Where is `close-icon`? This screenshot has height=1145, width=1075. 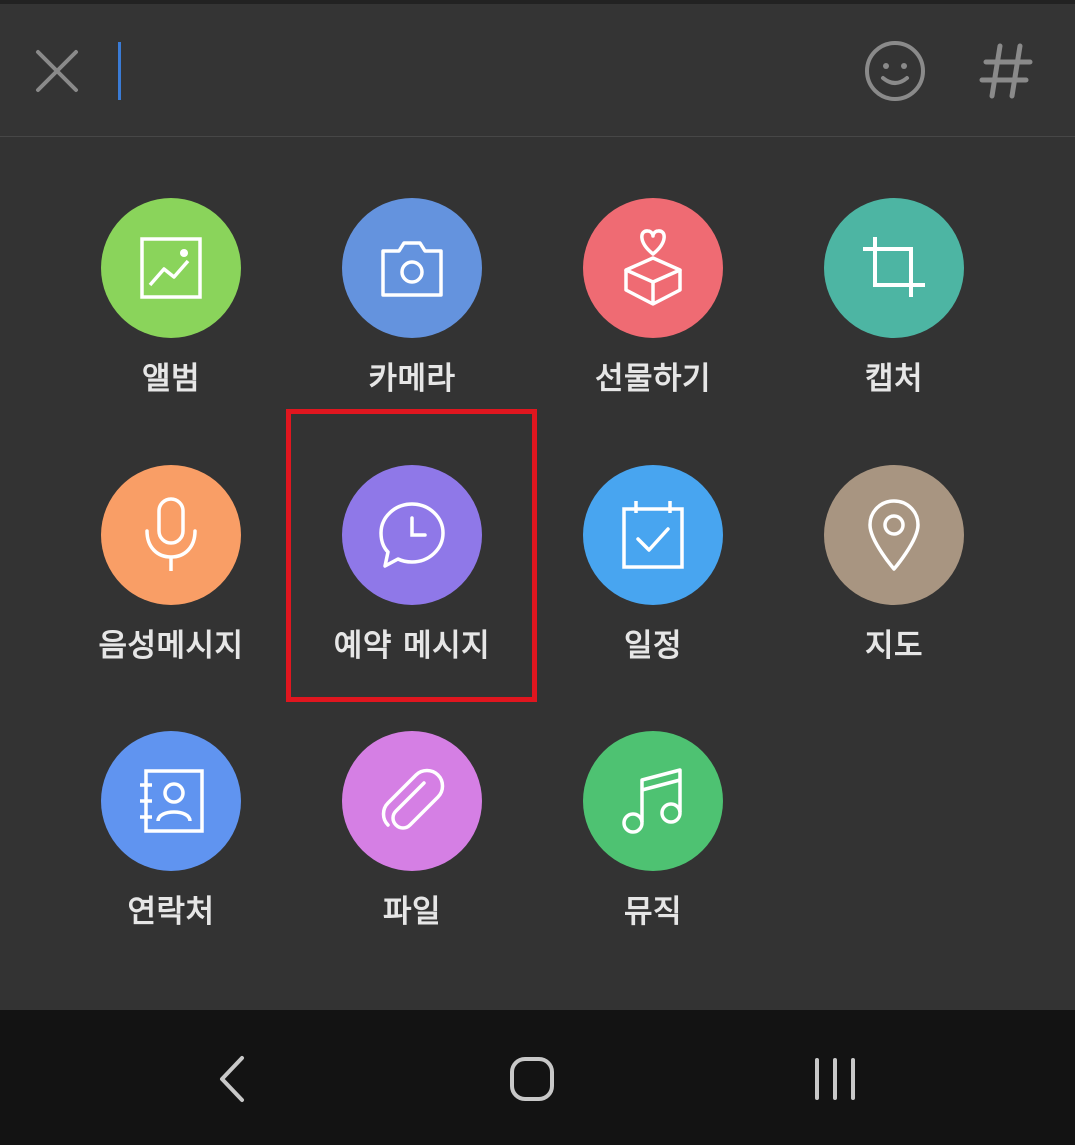 close-icon is located at coordinates (57, 71).